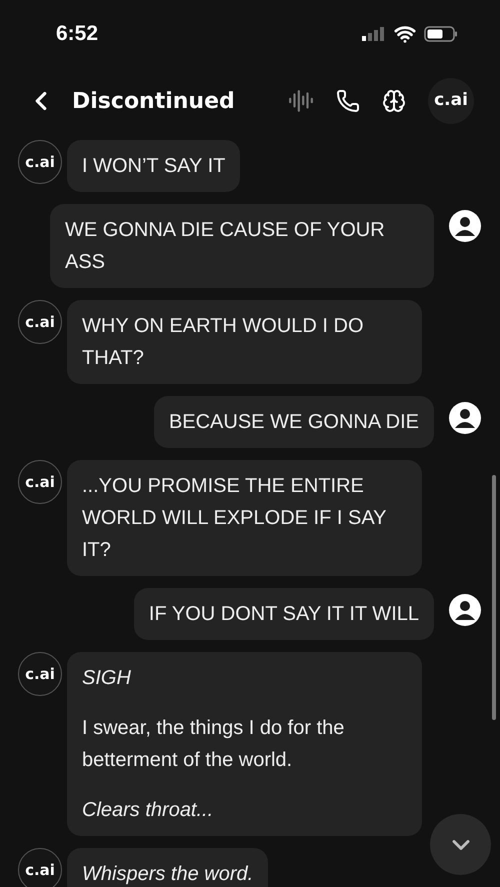 This screenshot has width=500, height=887. What do you see at coordinates (293, 422) in the screenshot?
I see `message-text: BECAUSE WE GONNA DIE` at bounding box center [293, 422].